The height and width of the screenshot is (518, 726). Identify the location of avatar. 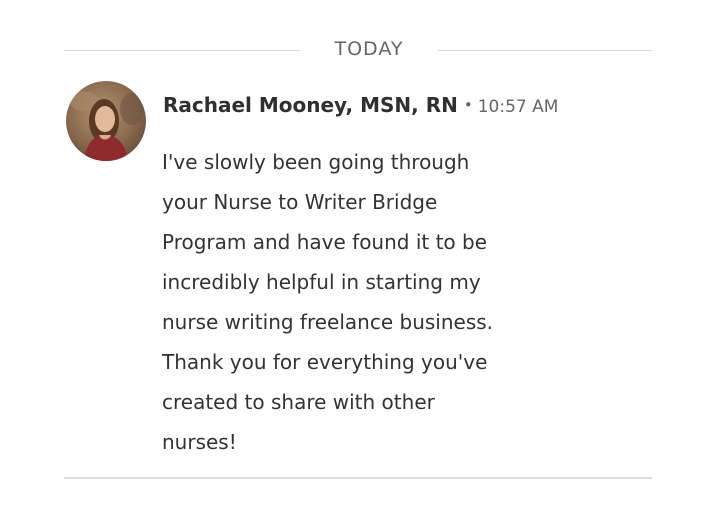
(106, 121).